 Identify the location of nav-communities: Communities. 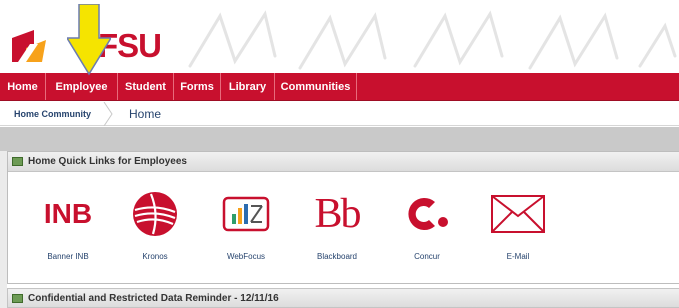
(316, 86).